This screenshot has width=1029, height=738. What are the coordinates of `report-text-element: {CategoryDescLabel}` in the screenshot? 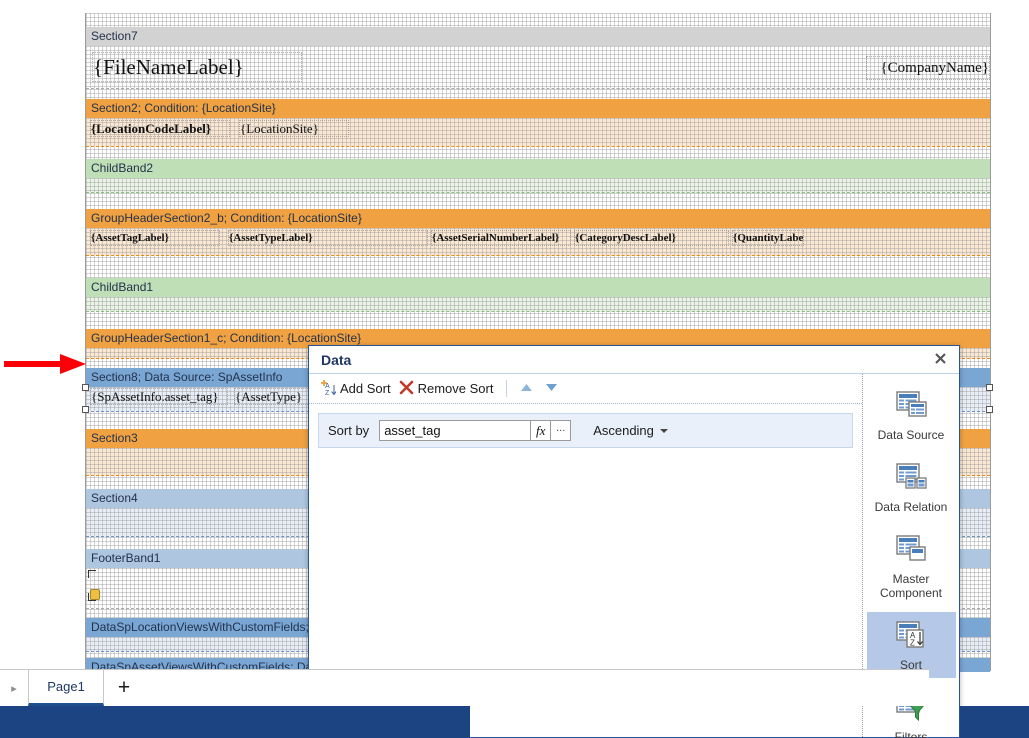 It's located at (651, 238).